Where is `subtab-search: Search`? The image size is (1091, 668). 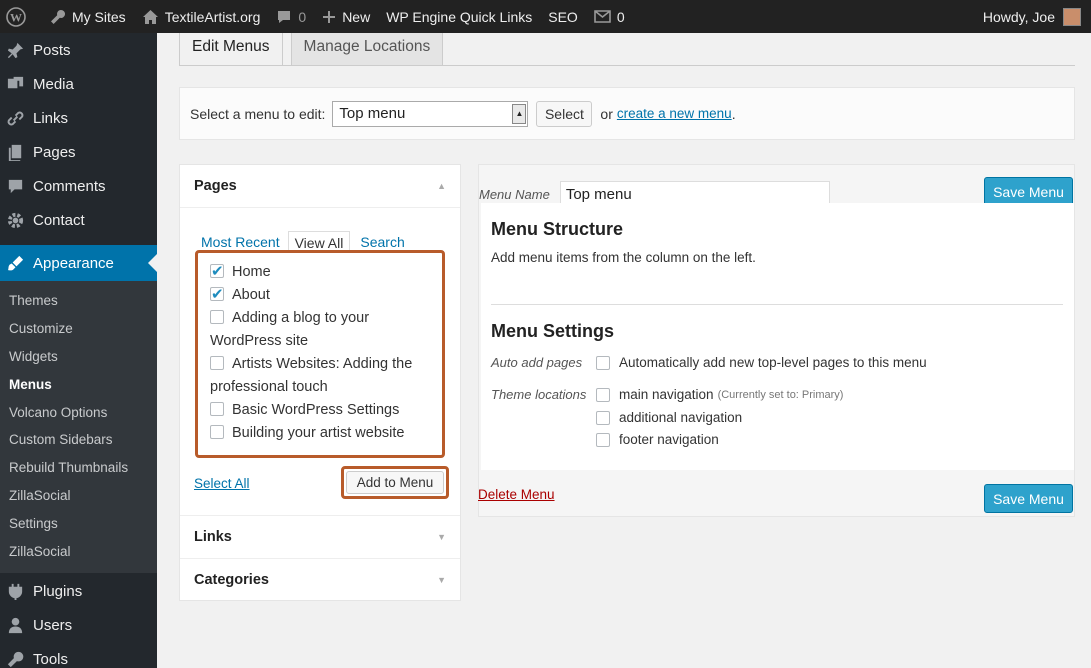 subtab-search: Search is located at coordinates (382, 241).